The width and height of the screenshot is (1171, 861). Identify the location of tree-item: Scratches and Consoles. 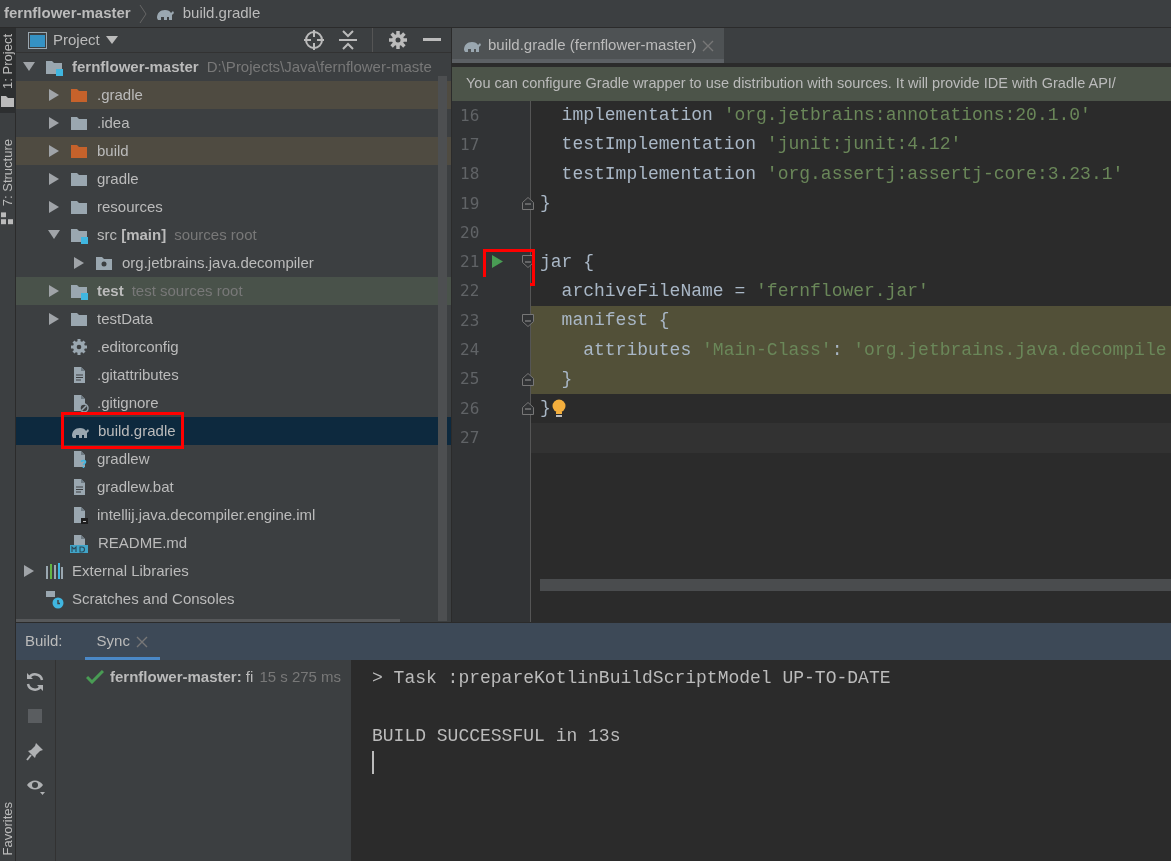
(233, 599).